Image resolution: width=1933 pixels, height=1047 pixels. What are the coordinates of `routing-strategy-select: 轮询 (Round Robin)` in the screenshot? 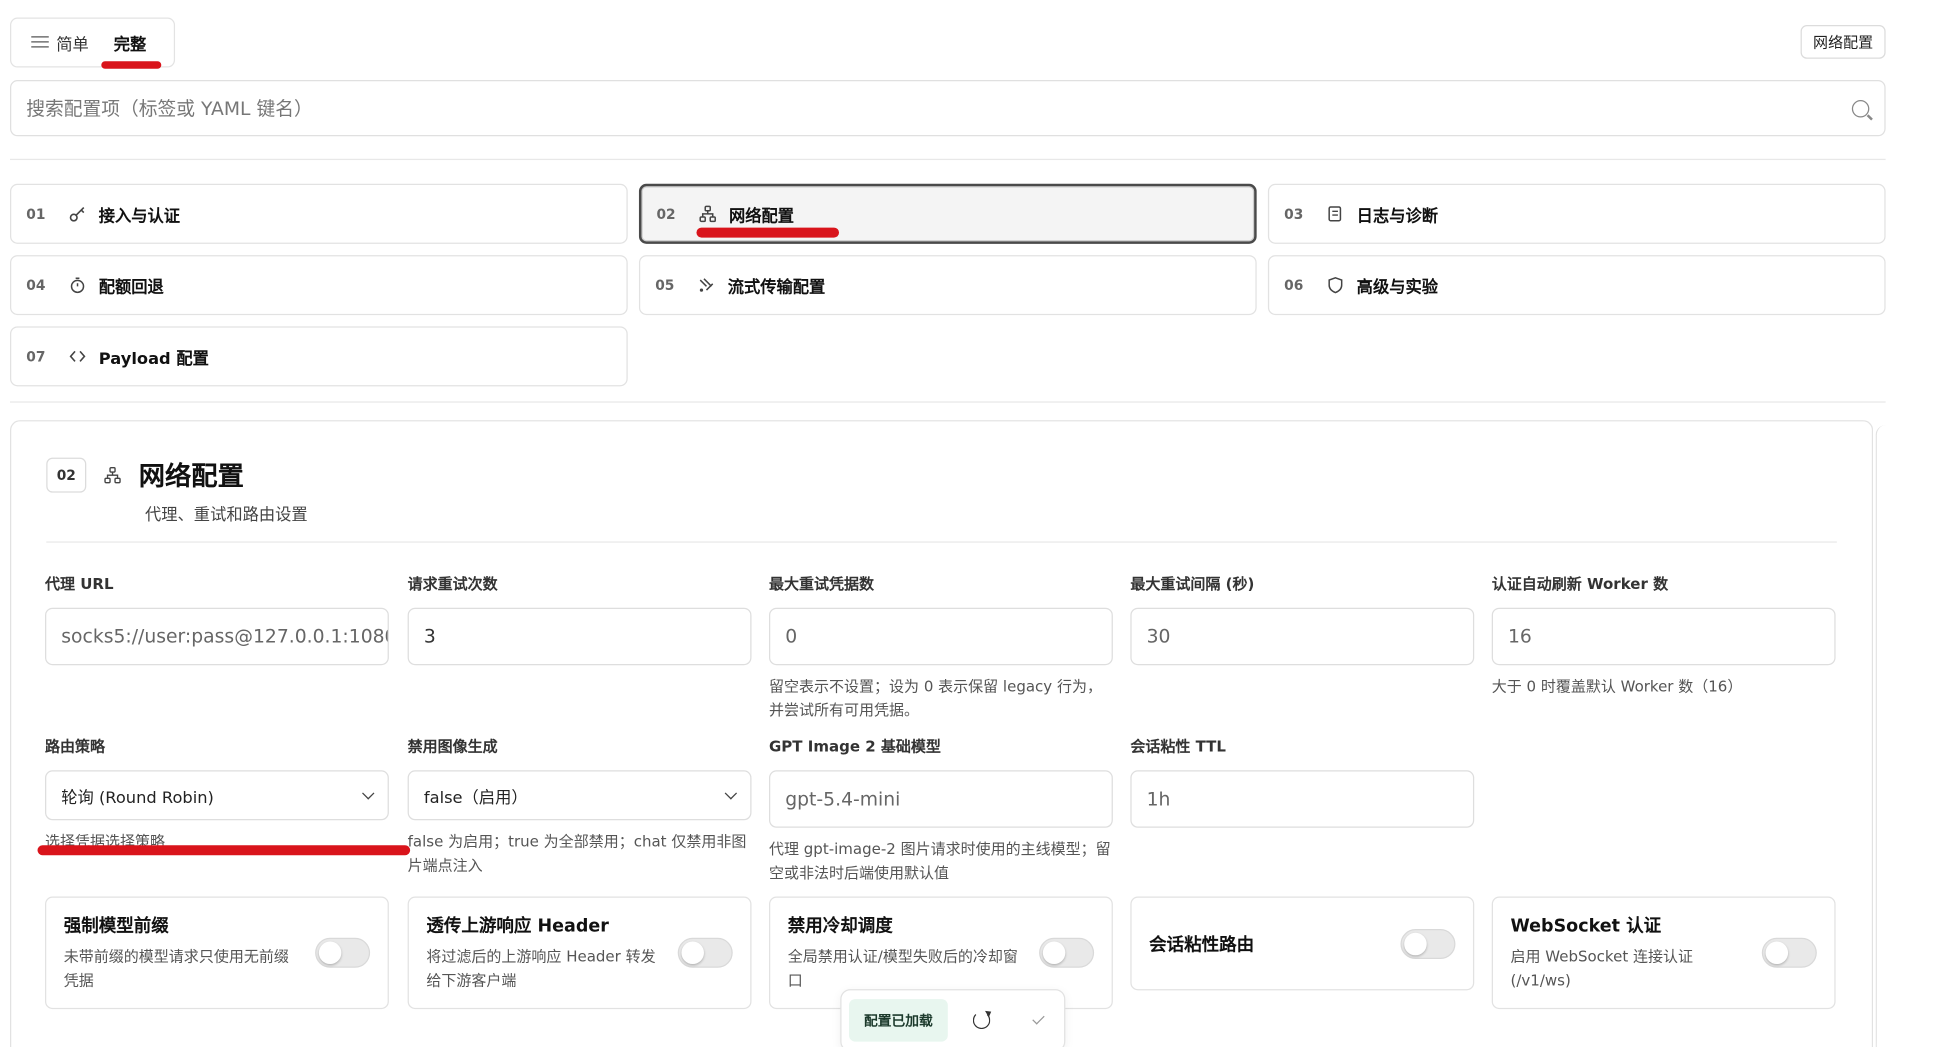 It's located at (217, 795).